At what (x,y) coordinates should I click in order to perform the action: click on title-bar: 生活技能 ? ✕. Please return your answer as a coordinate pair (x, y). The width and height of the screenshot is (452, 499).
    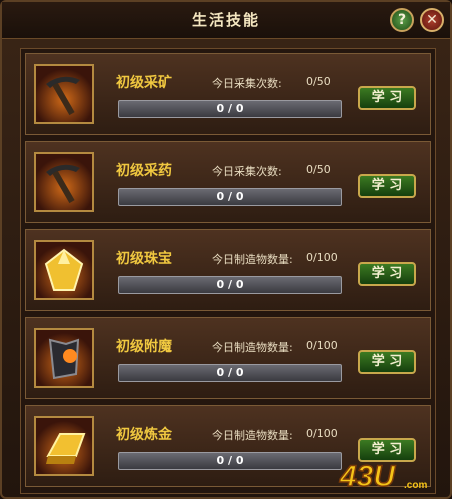
    Looking at the image, I should click on (226, 20).